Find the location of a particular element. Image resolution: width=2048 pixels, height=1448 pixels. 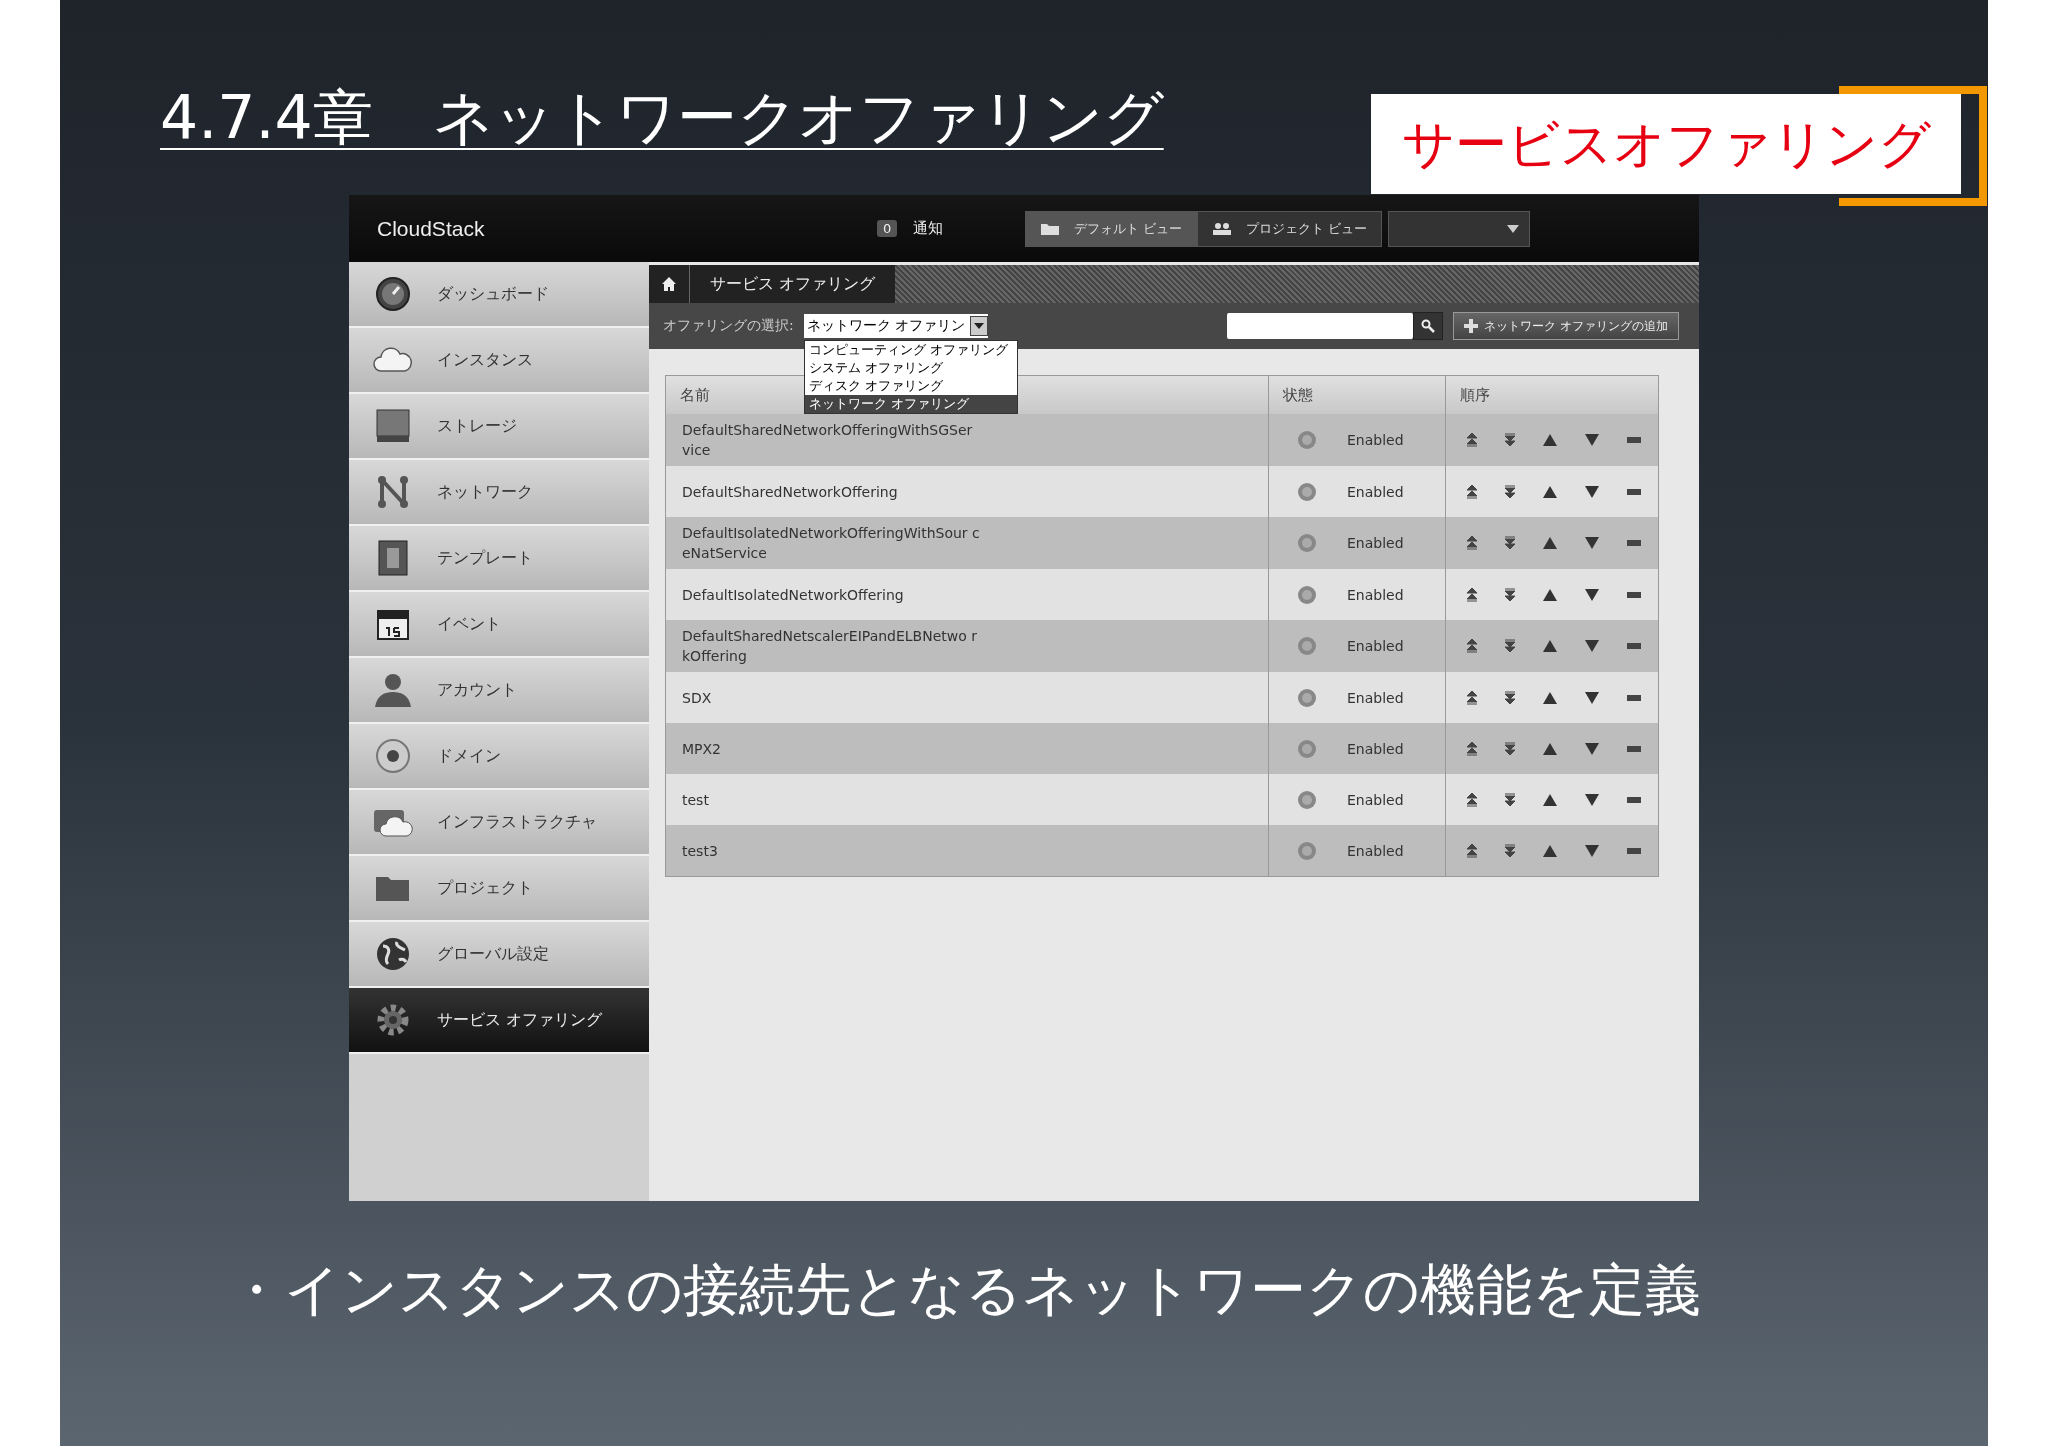

dropdown-option: コンピューティング オファリング is located at coordinates (910, 350).